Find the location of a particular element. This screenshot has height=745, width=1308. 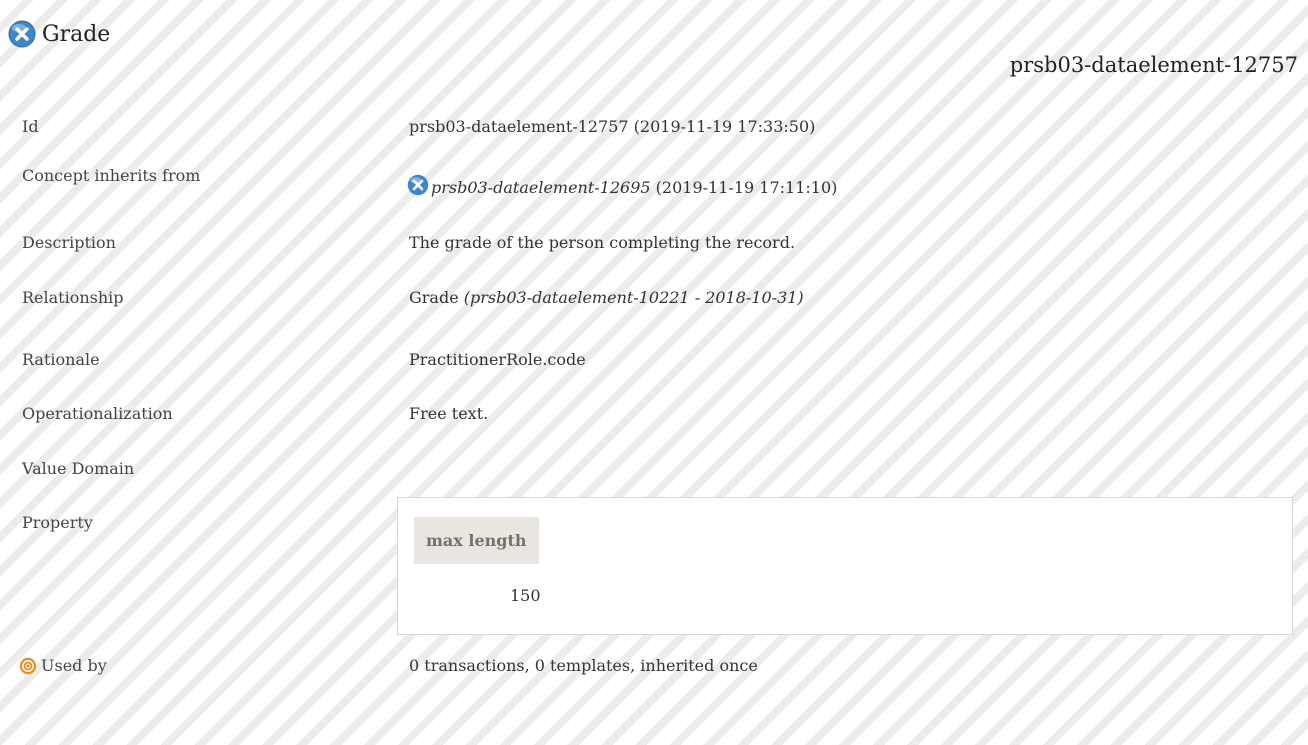

page-title: Grade is located at coordinates (76, 34).